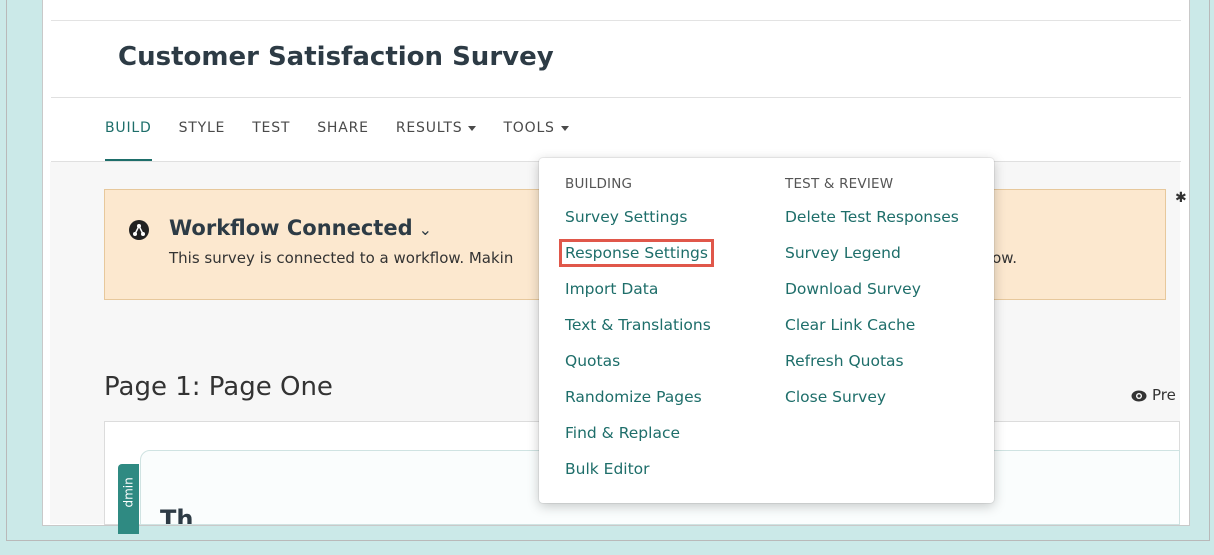  I want to click on menu-item-download-survey: Download Survey, so click(872, 297).